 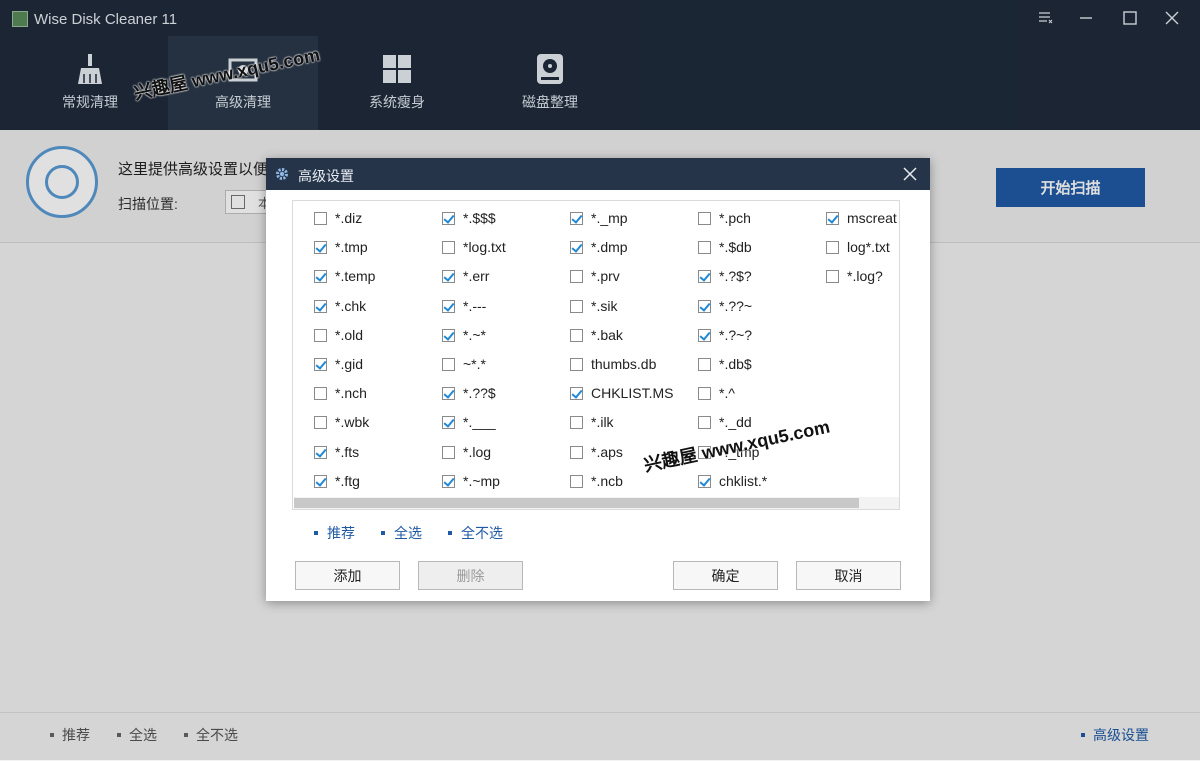 What do you see at coordinates (861, 218) in the screenshot?
I see `extension-checkbox-item: mscreat` at bounding box center [861, 218].